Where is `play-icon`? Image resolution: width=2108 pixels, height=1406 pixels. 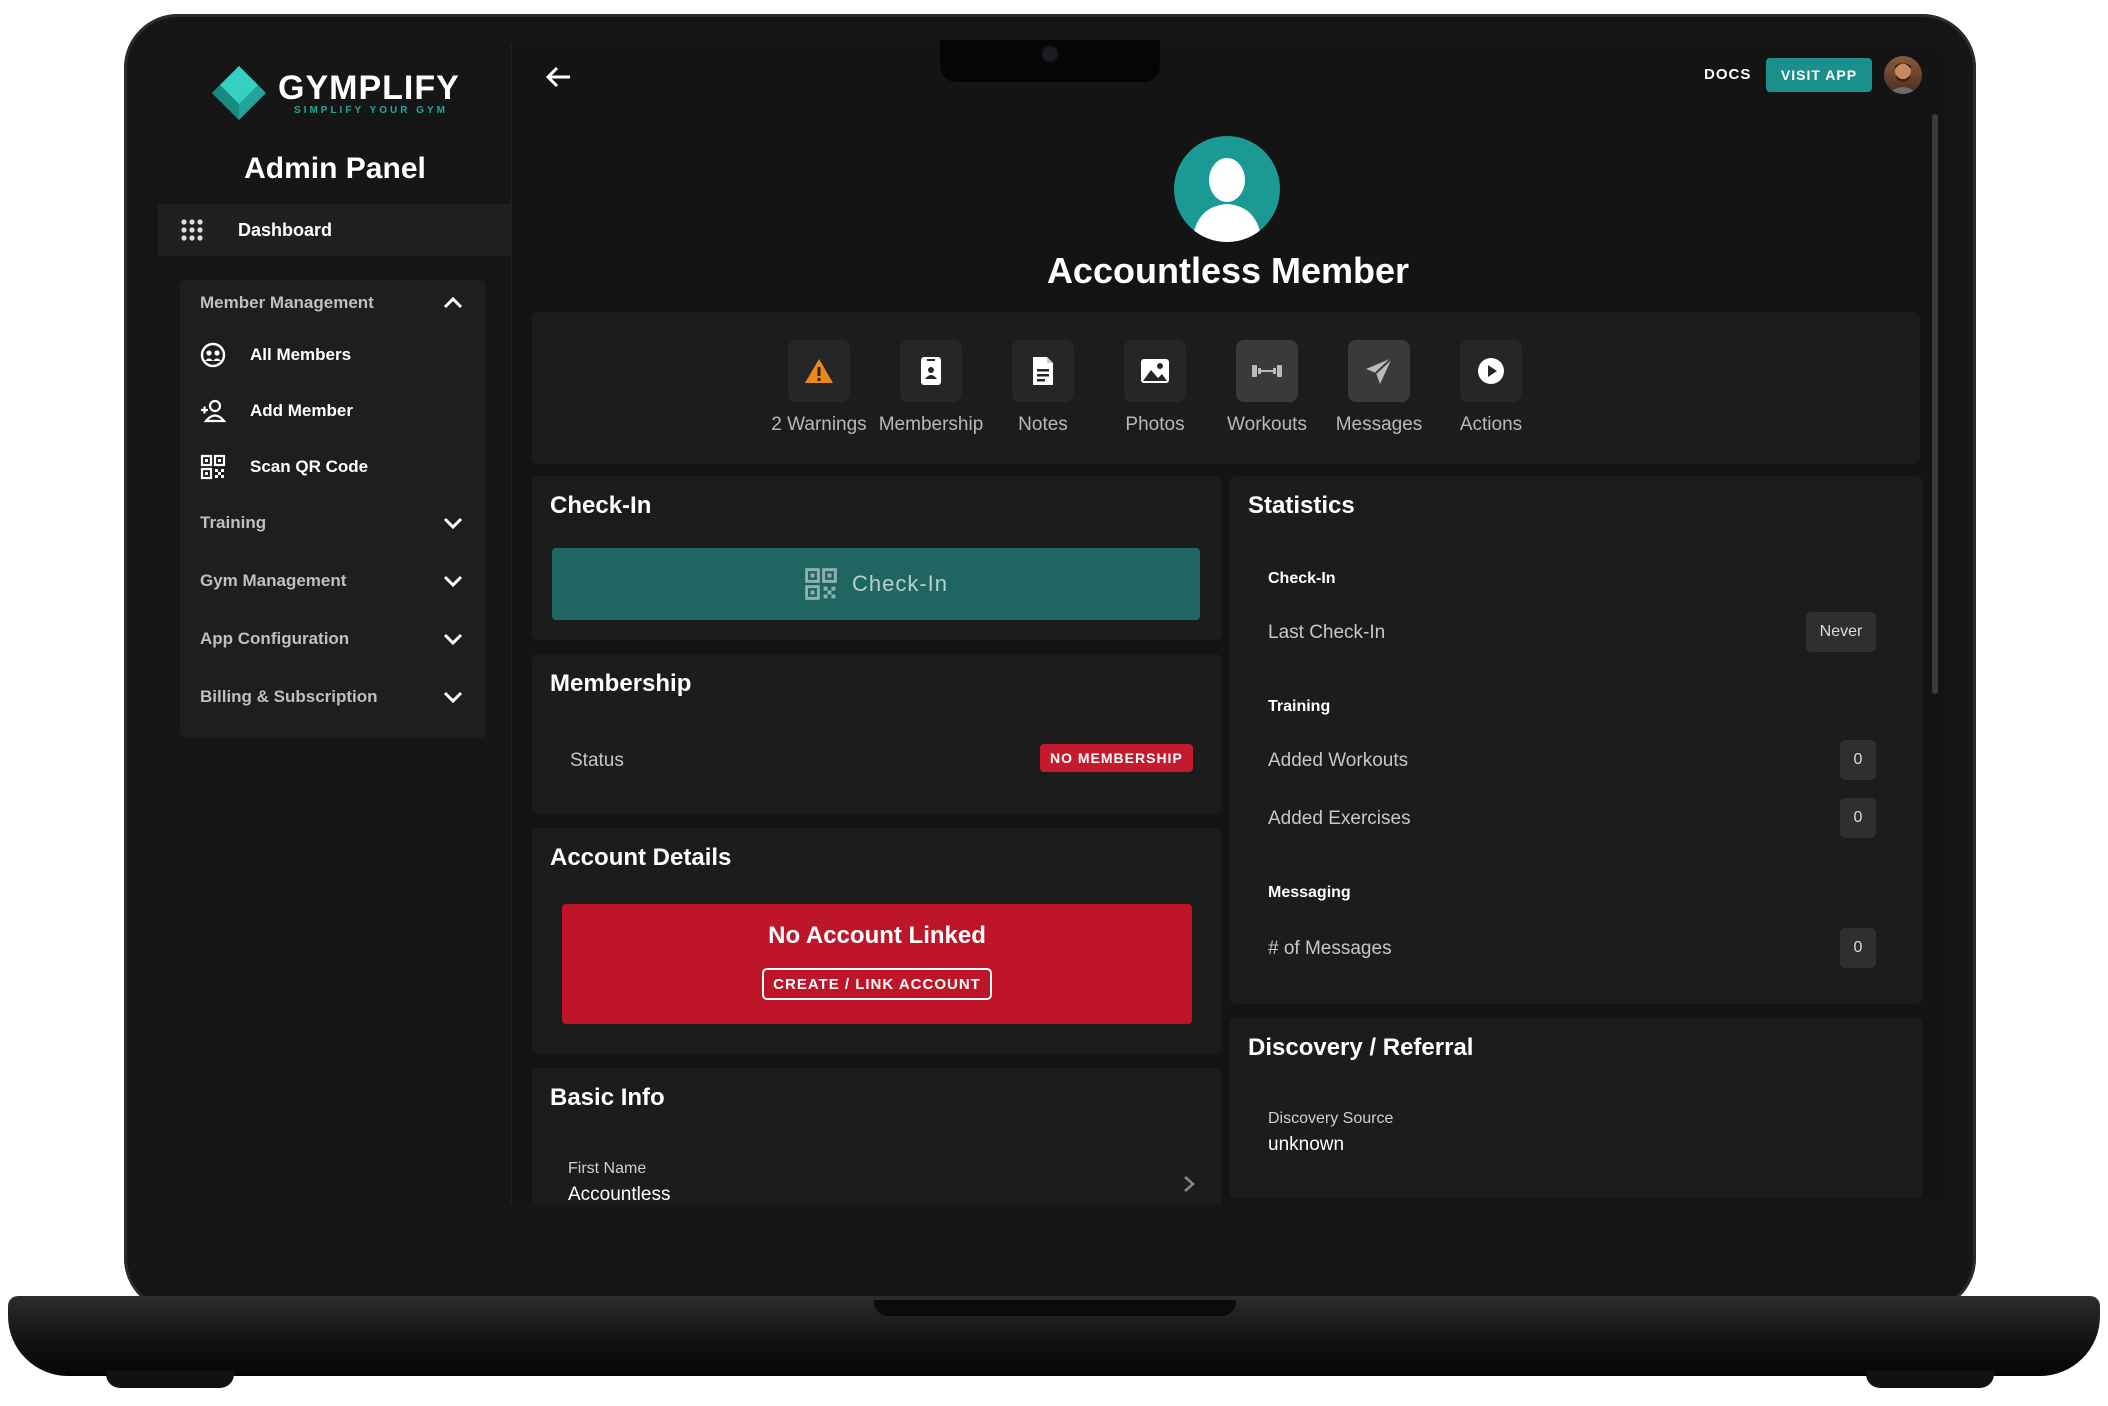
play-icon is located at coordinates (1491, 371).